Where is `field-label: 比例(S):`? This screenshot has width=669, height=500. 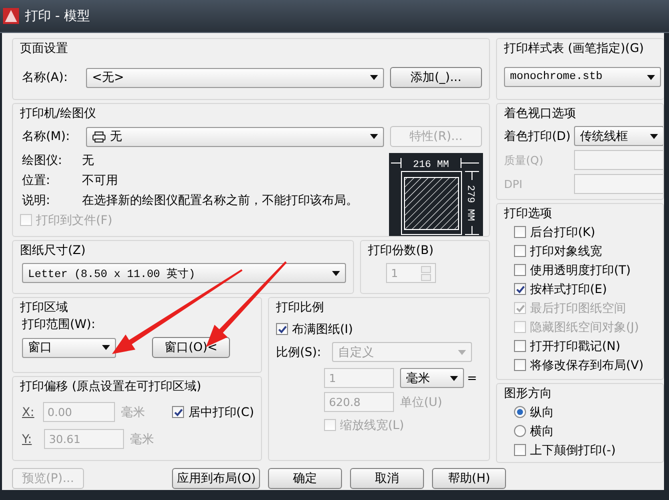 field-label: 比例(S): is located at coordinates (299, 352).